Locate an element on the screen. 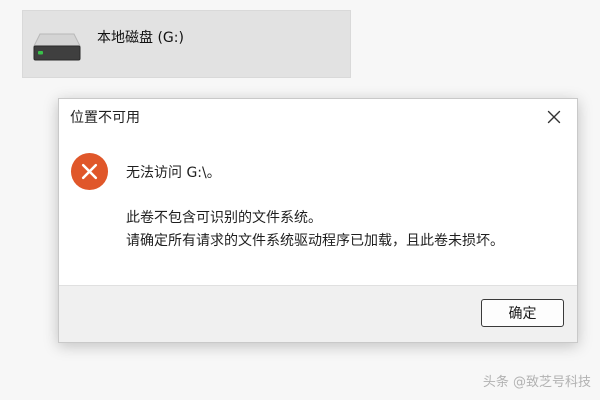 Image resolution: width=600 pixels, height=400 pixels. drive-label: 本地磁盘 (G:) is located at coordinates (140, 38).